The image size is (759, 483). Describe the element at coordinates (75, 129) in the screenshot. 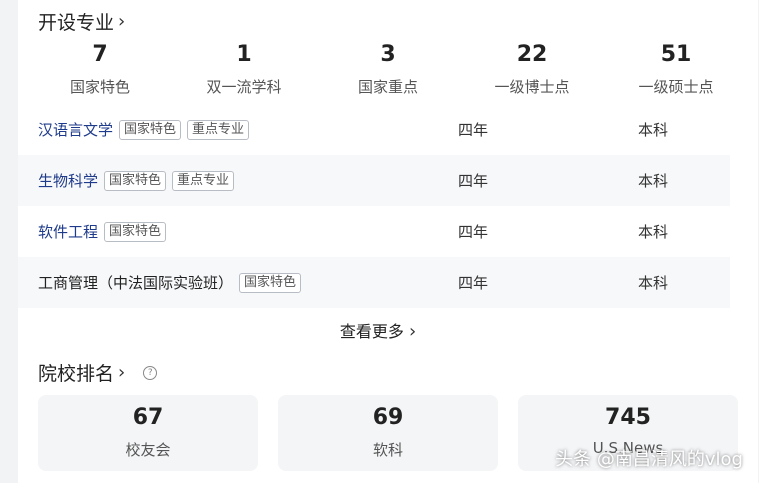

I see `major-name: 汉语言文学` at that location.